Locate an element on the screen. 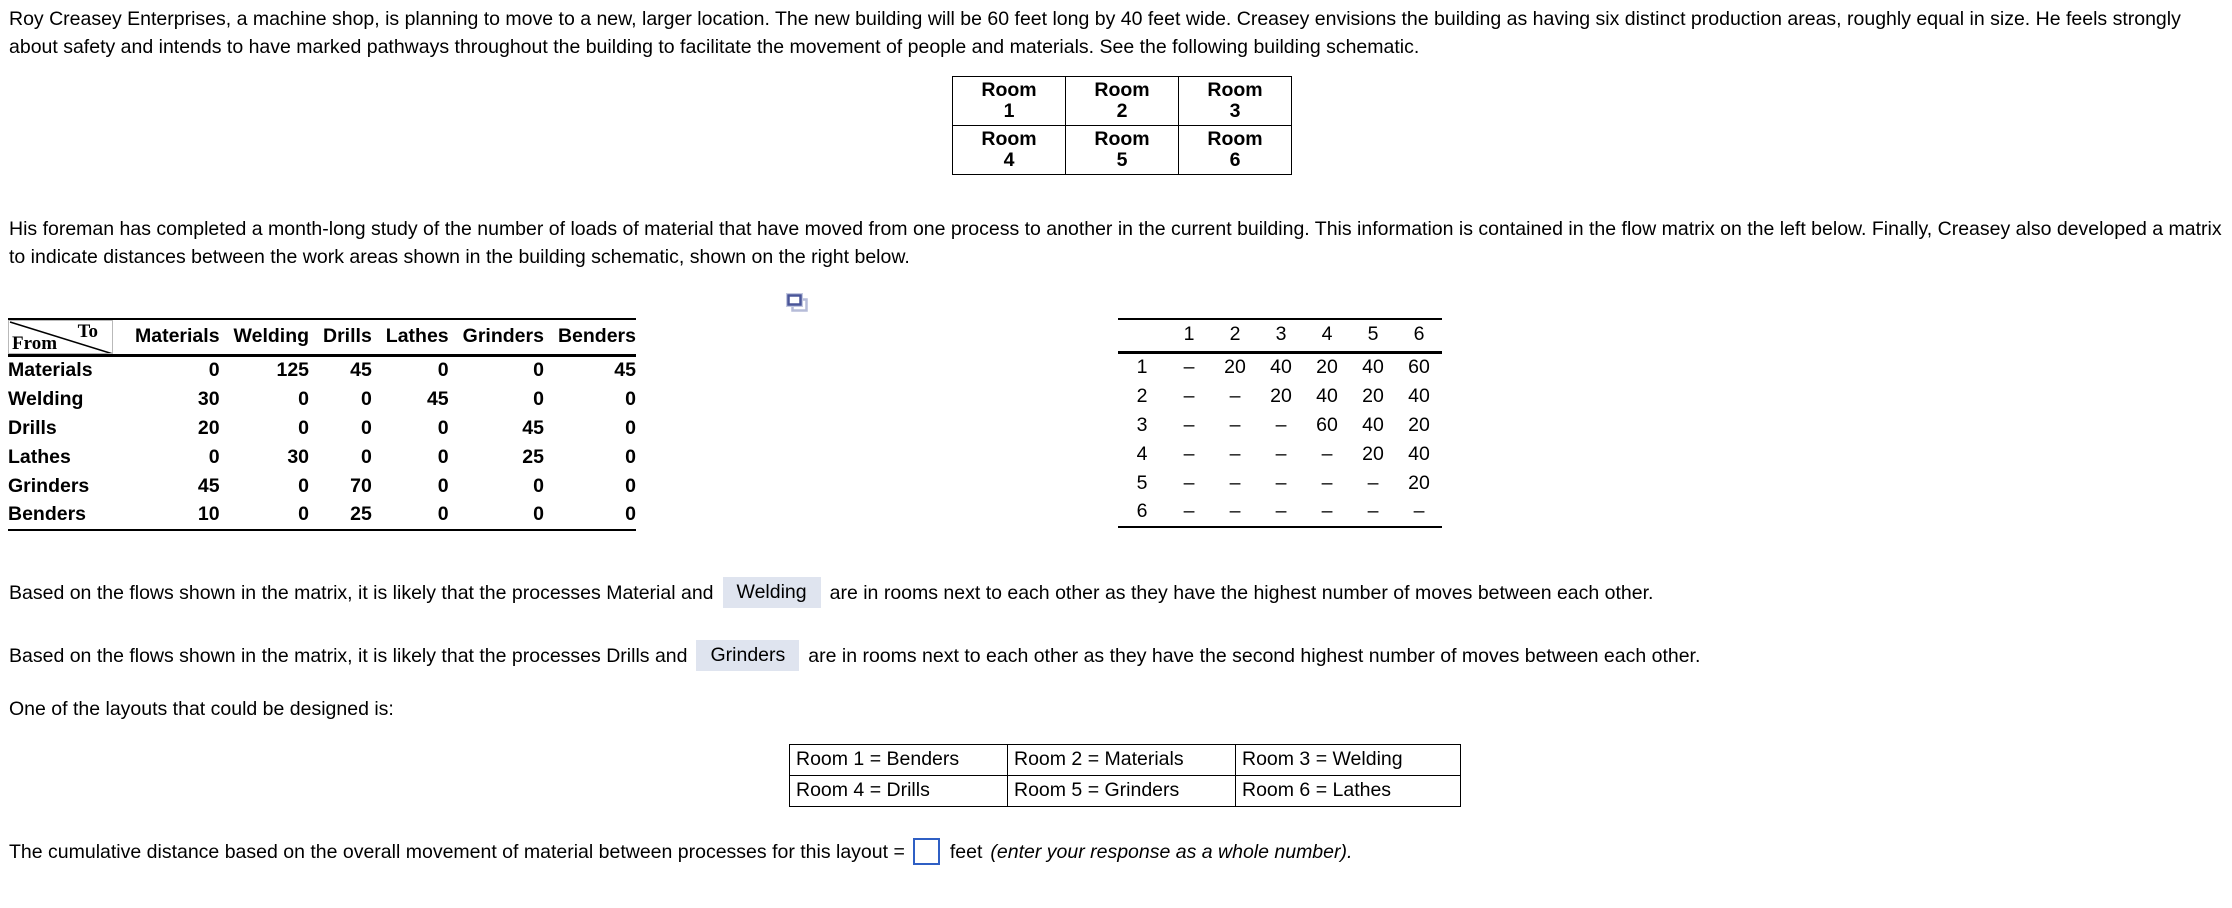 This screenshot has width=2232, height=908. schematic-room-4-label: Room is located at coordinates (1009, 139).